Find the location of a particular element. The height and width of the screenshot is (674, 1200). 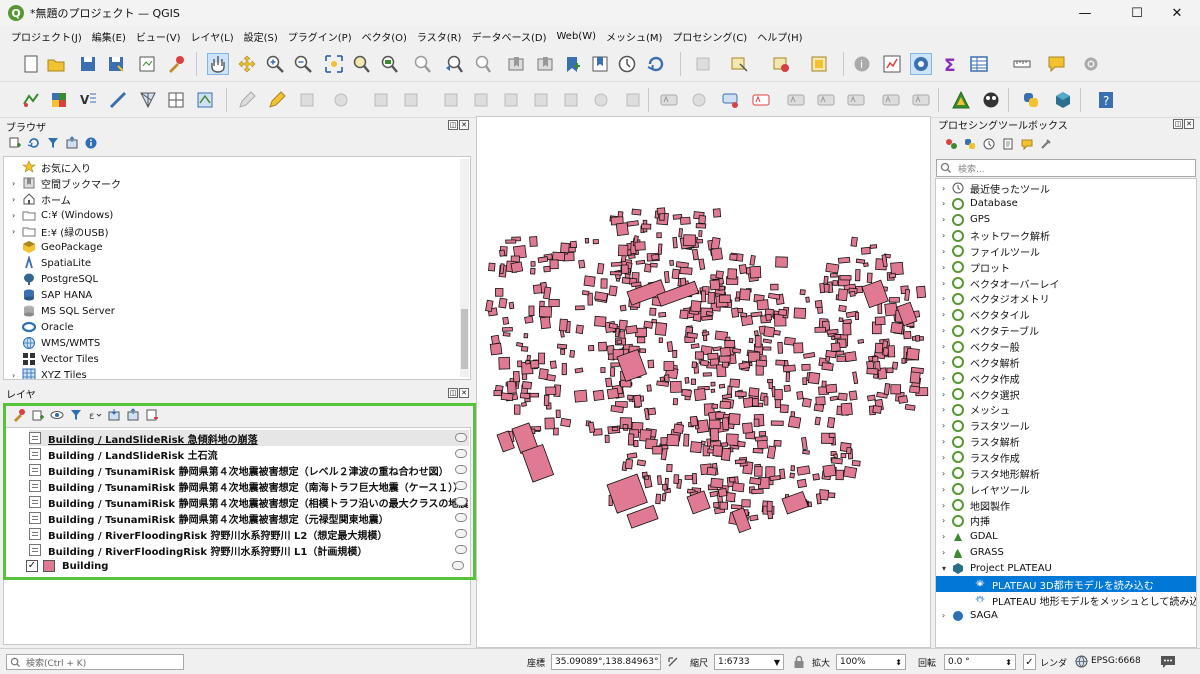

add-vector-tile-icon is located at coordinates (205, 100).